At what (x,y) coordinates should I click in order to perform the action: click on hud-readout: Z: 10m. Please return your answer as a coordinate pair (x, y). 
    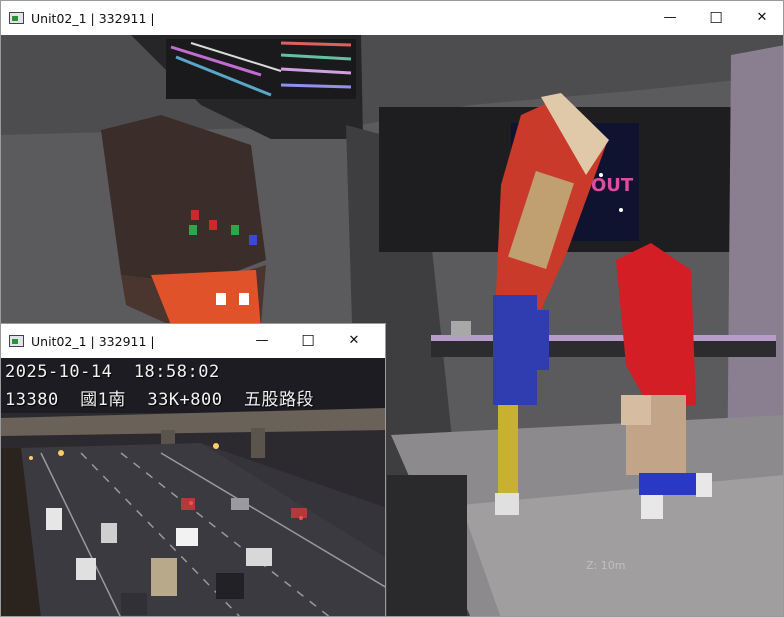
    Looking at the image, I should click on (605, 565).